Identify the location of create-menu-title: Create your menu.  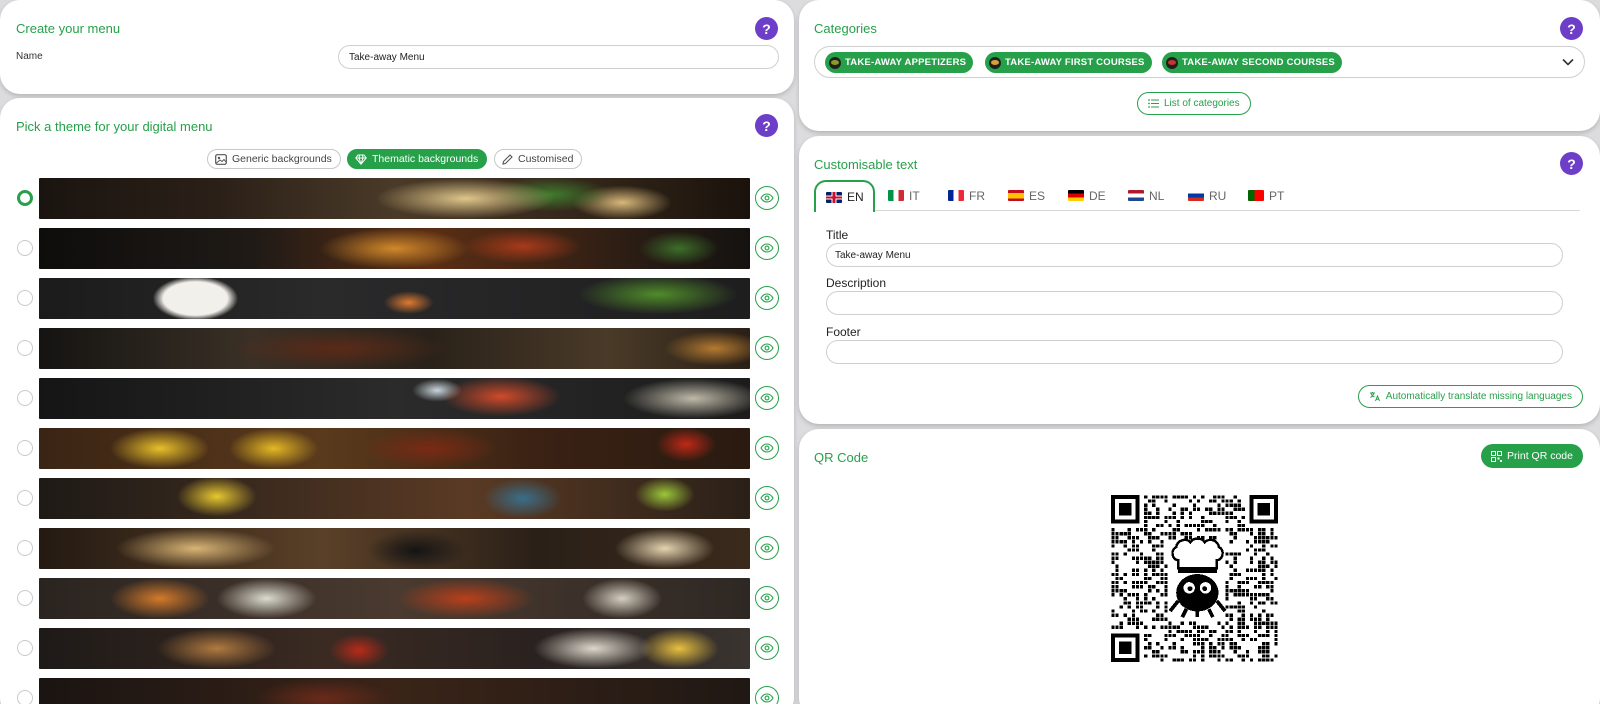
(68, 28).